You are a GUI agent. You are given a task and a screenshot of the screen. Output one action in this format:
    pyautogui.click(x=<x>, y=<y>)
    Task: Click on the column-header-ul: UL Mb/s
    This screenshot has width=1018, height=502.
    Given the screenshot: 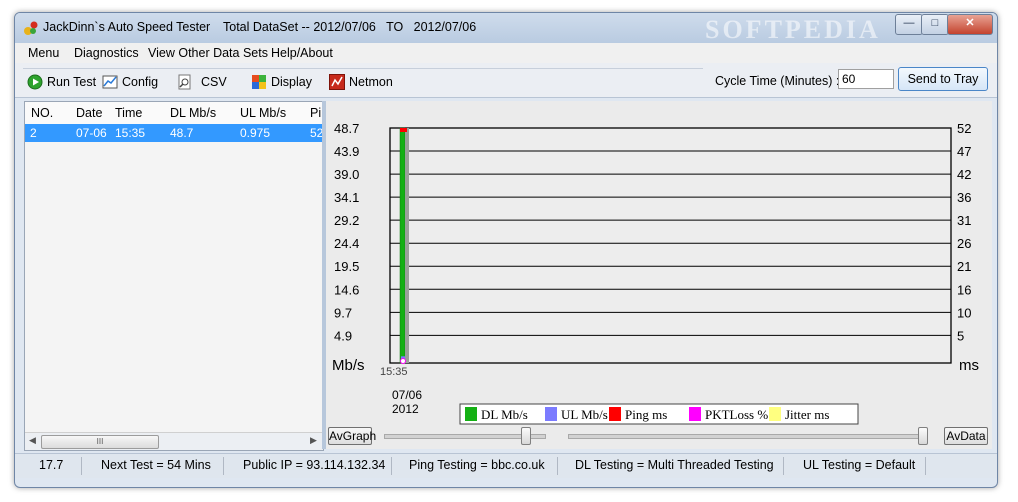 What is the action you would take?
    pyautogui.click(x=263, y=113)
    